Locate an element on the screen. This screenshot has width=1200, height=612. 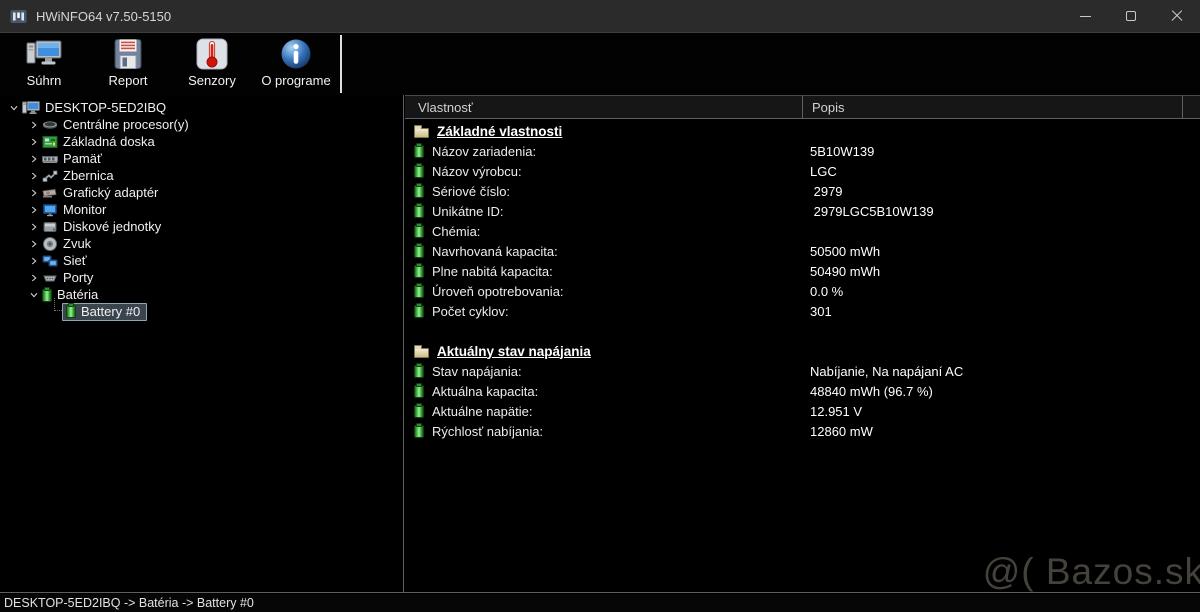
maximize-icon is located at coordinates (1131, 16).